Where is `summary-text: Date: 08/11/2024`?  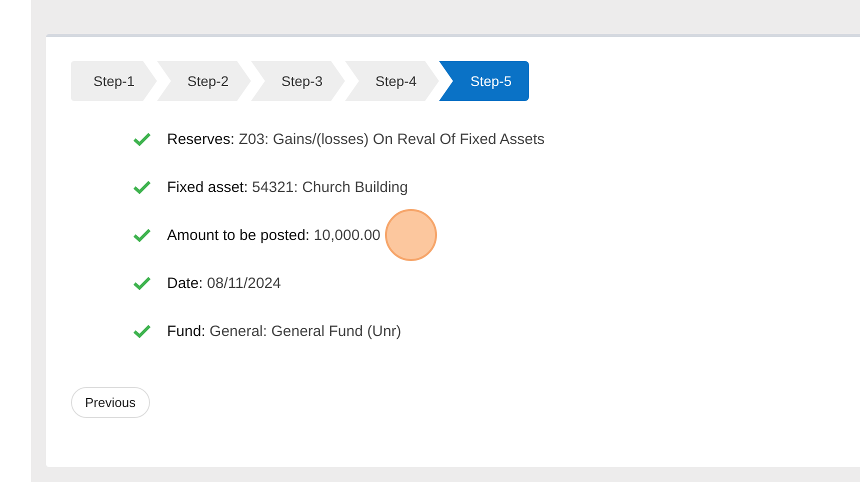 summary-text: Date: 08/11/2024 is located at coordinates (224, 283).